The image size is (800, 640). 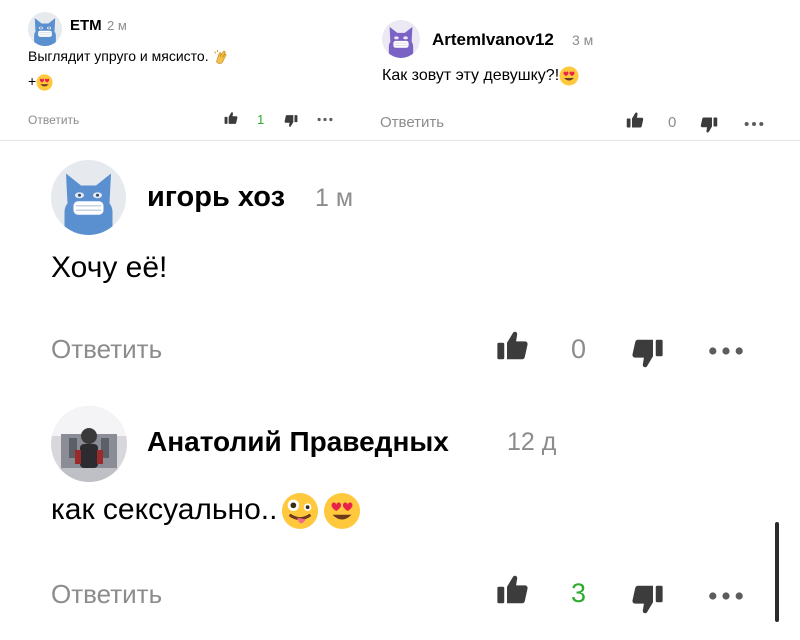 I want to click on comment-text: Хочу её!, so click(x=109, y=267).